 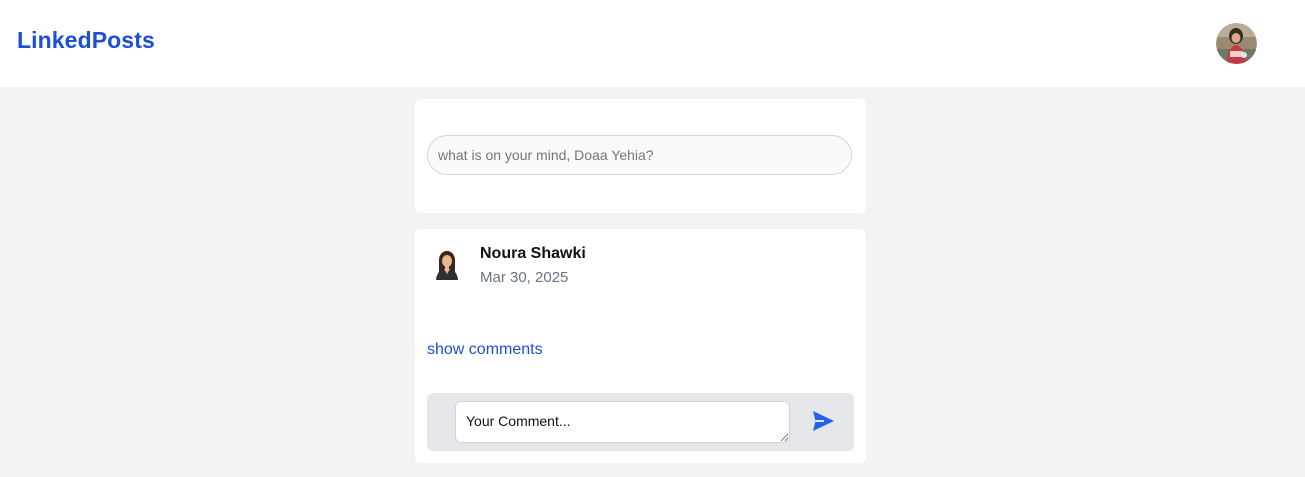 I want to click on send-comment-button, so click(x=823, y=422).